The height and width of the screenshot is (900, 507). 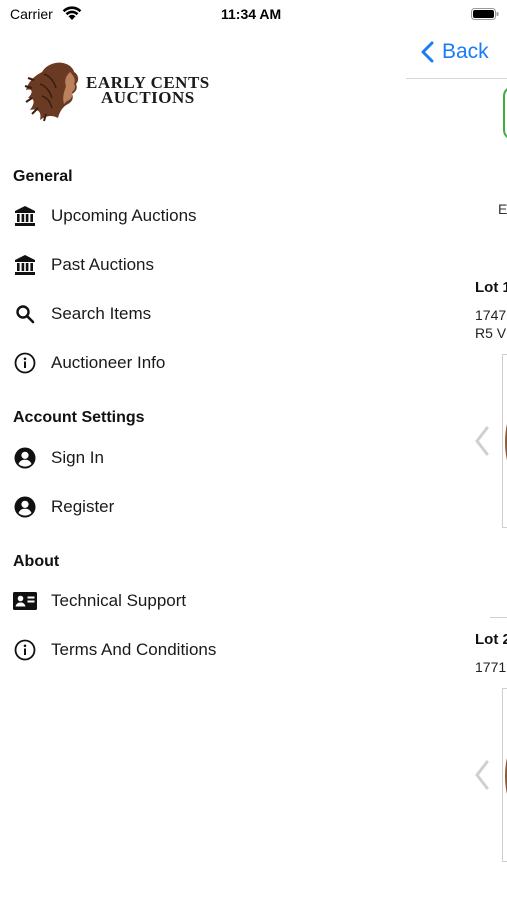 I want to click on menu-item-label: Sign In, so click(x=77, y=457).